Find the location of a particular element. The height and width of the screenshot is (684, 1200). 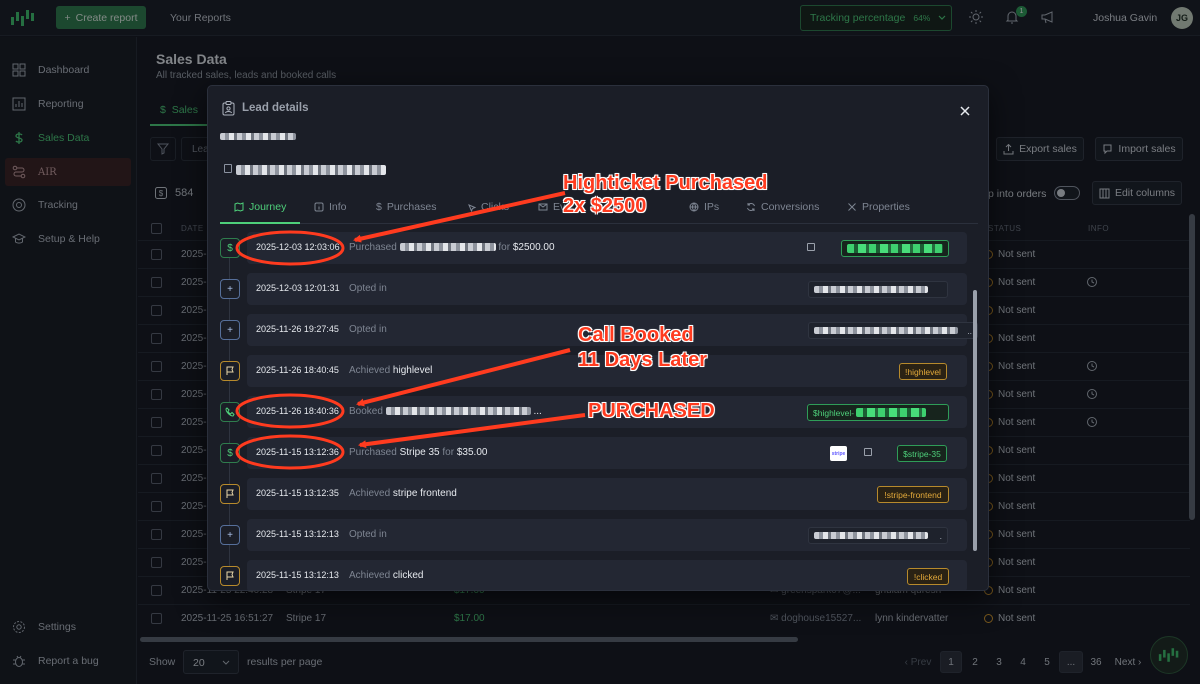

app-logo-icon is located at coordinates (23, 18).